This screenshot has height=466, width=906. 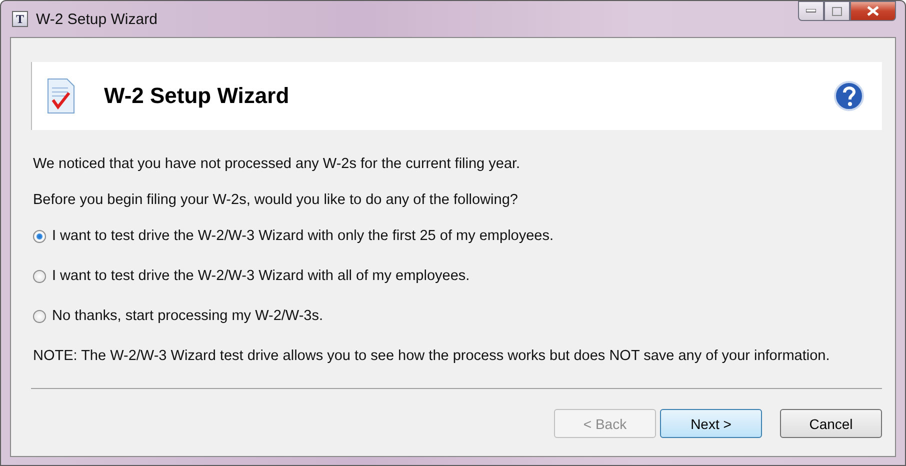 What do you see at coordinates (457, 236) in the screenshot?
I see `radio-option: I want to test drive the W-2/W-3 Wizard with only the first 25 of my employees.` at bounding box center [457, 236].